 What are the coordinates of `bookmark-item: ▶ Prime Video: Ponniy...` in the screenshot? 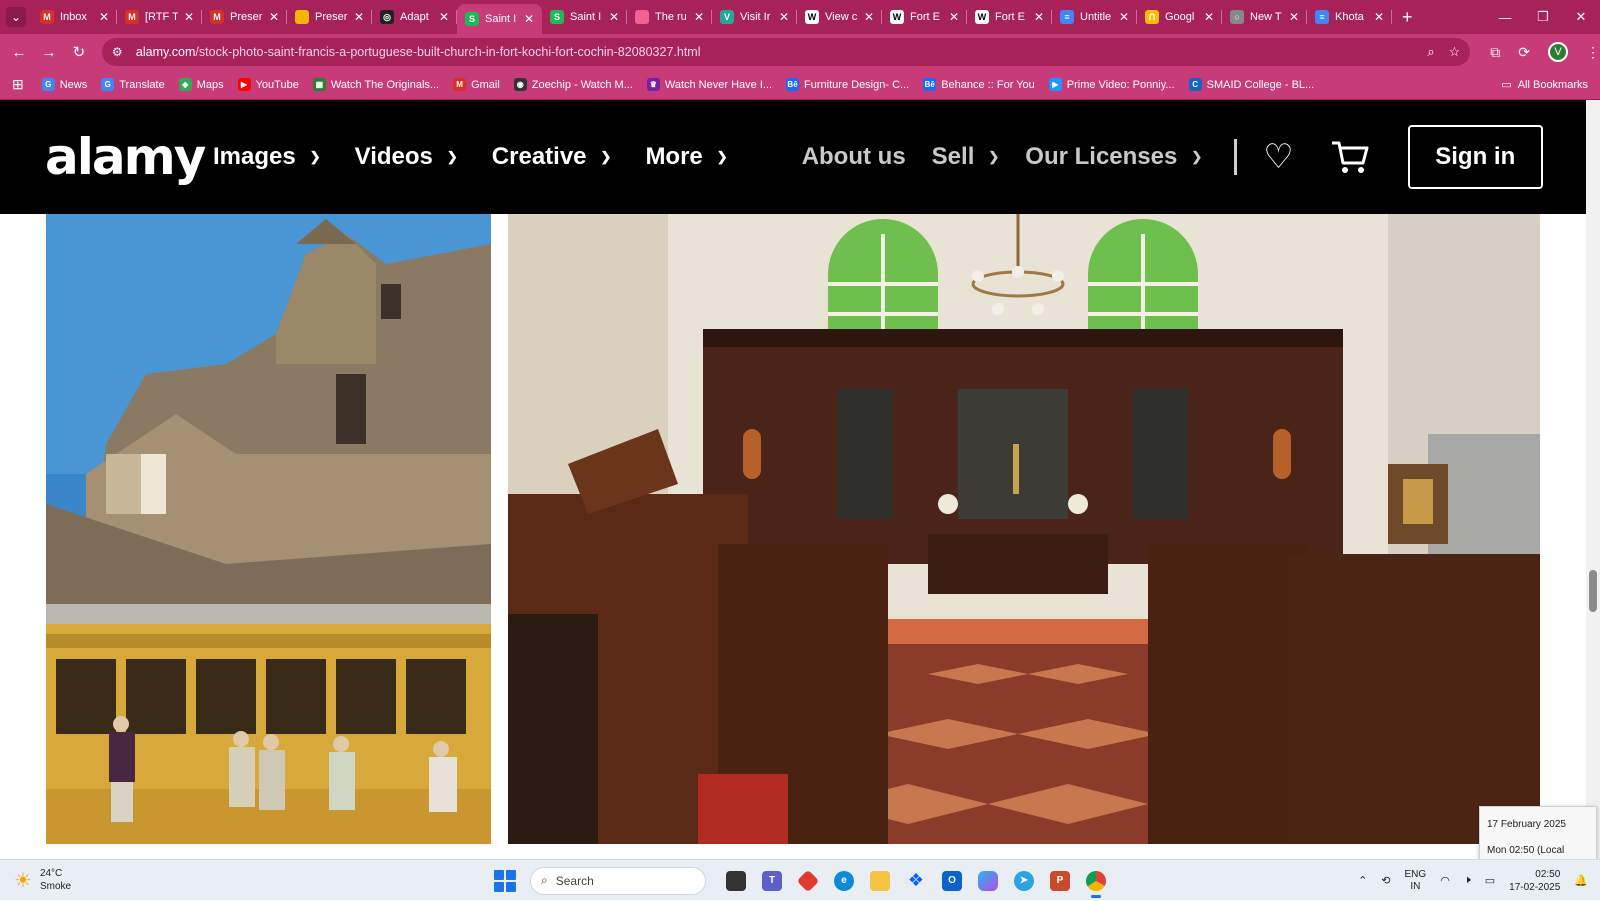 It's located at (1111, 84).